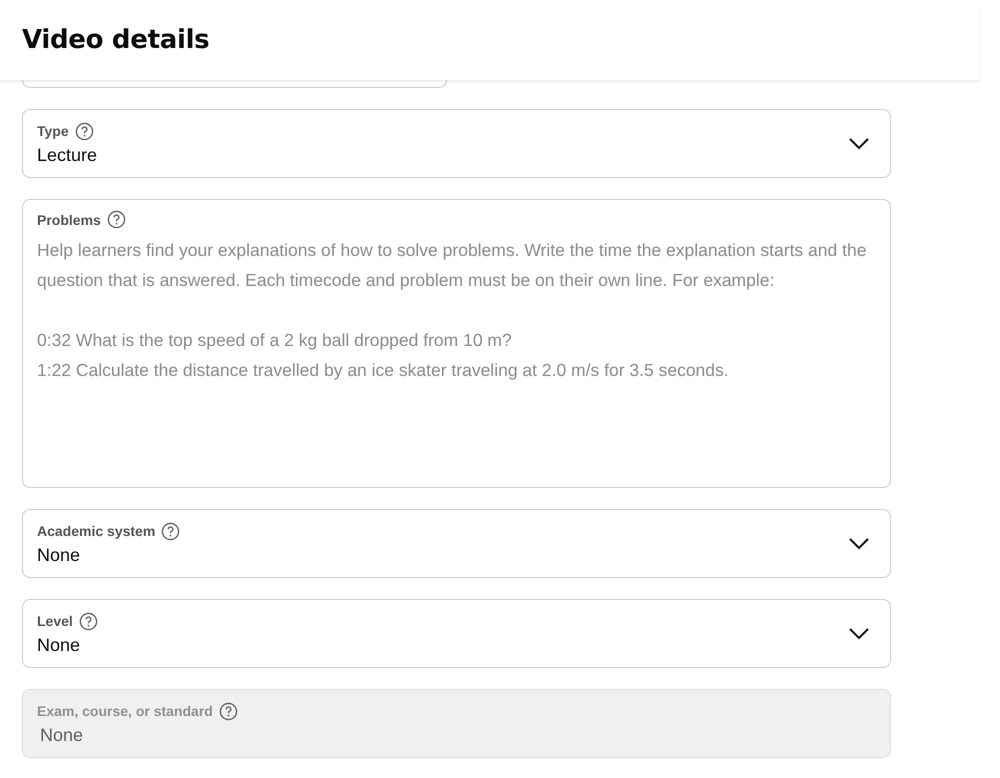  I want to click on dropdown-field: Academic system None, so click(456, 543).